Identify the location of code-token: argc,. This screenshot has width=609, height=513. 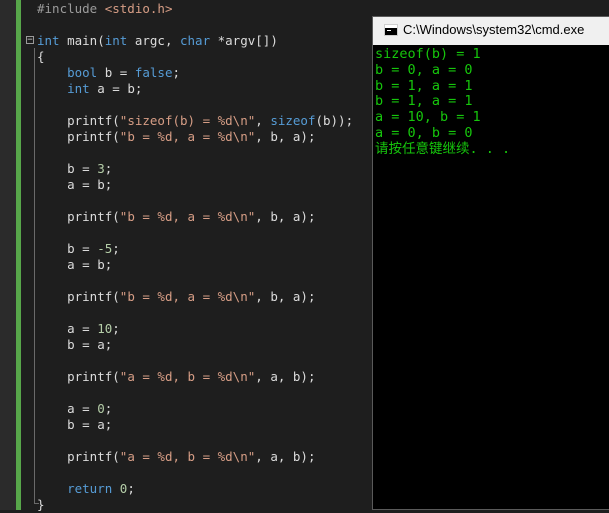
(153, 40).